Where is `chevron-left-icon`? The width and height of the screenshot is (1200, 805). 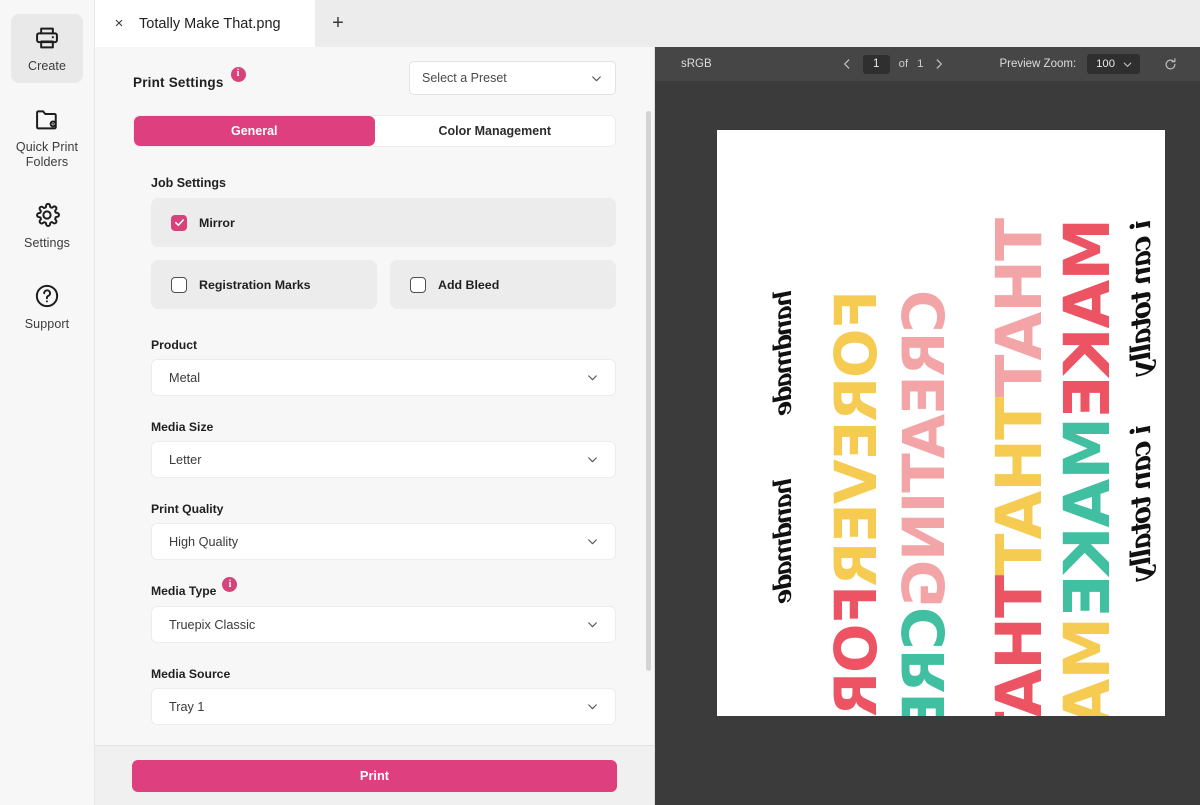
chevron-left-icon is located at coordinates (847, 64).